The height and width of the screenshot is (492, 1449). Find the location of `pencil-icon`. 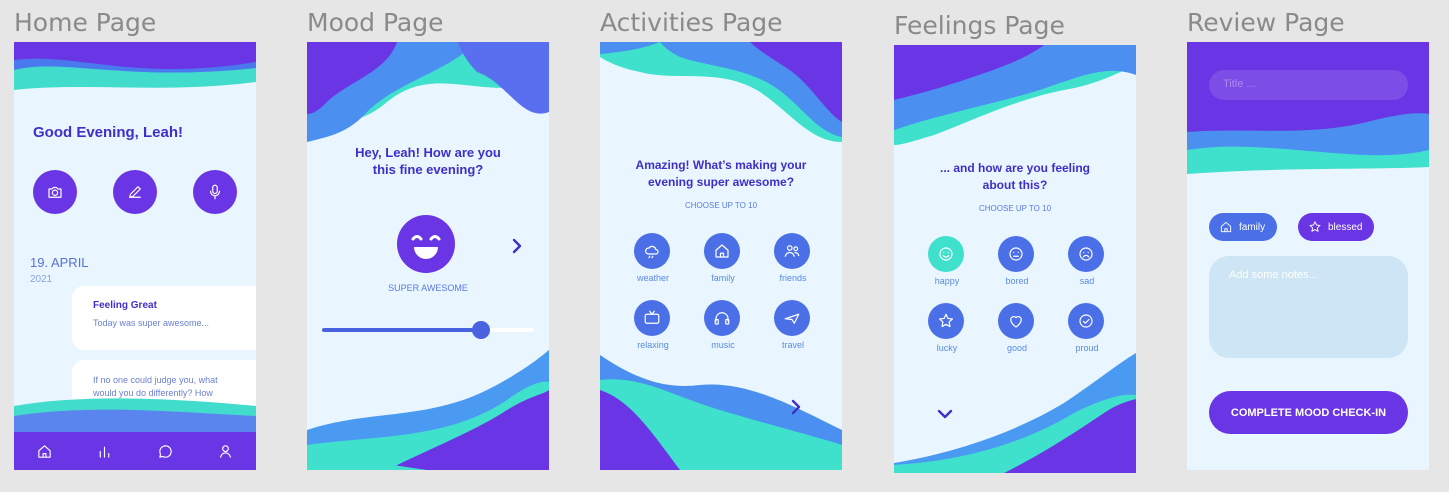

pencil-icon is located at coordinates (135, 192).